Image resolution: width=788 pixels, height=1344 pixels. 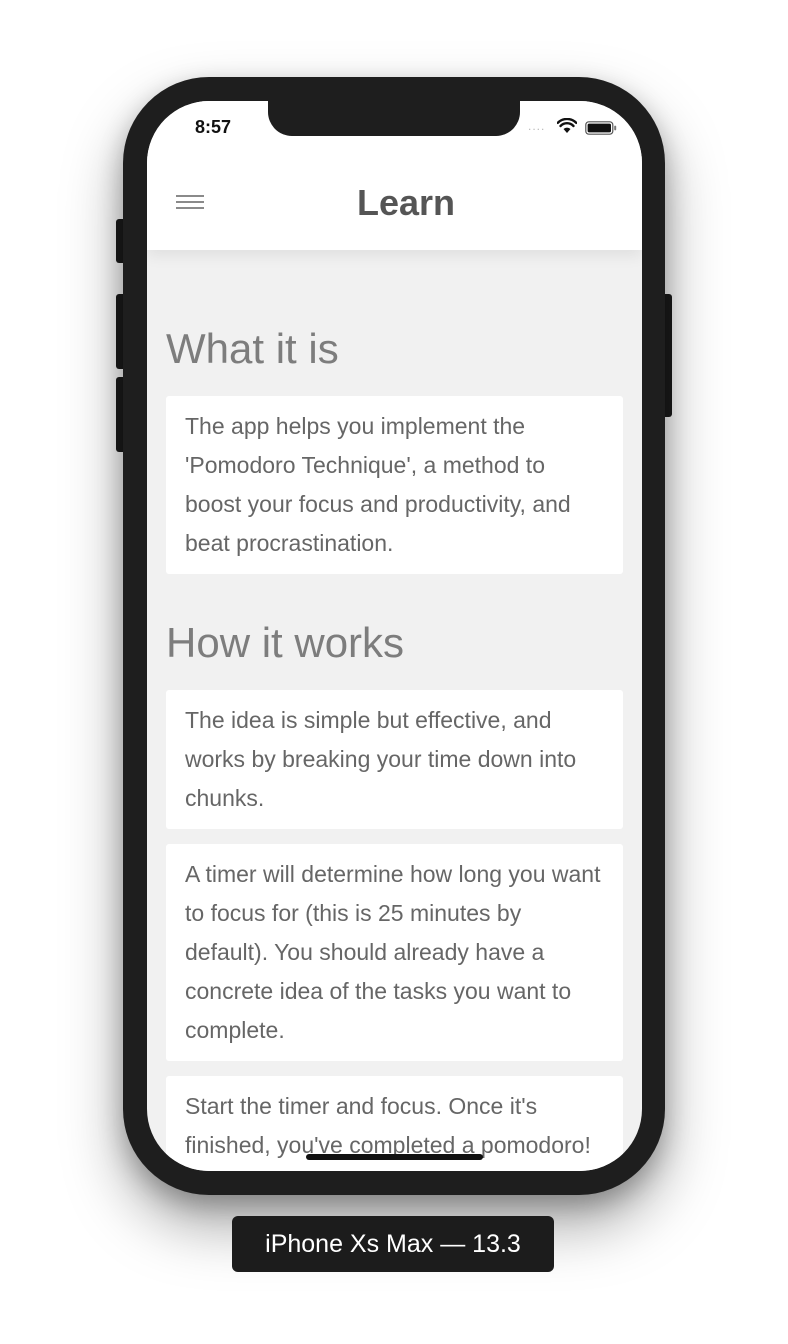 I want to click on status-time: 8:57, so click(x=213, y=127).